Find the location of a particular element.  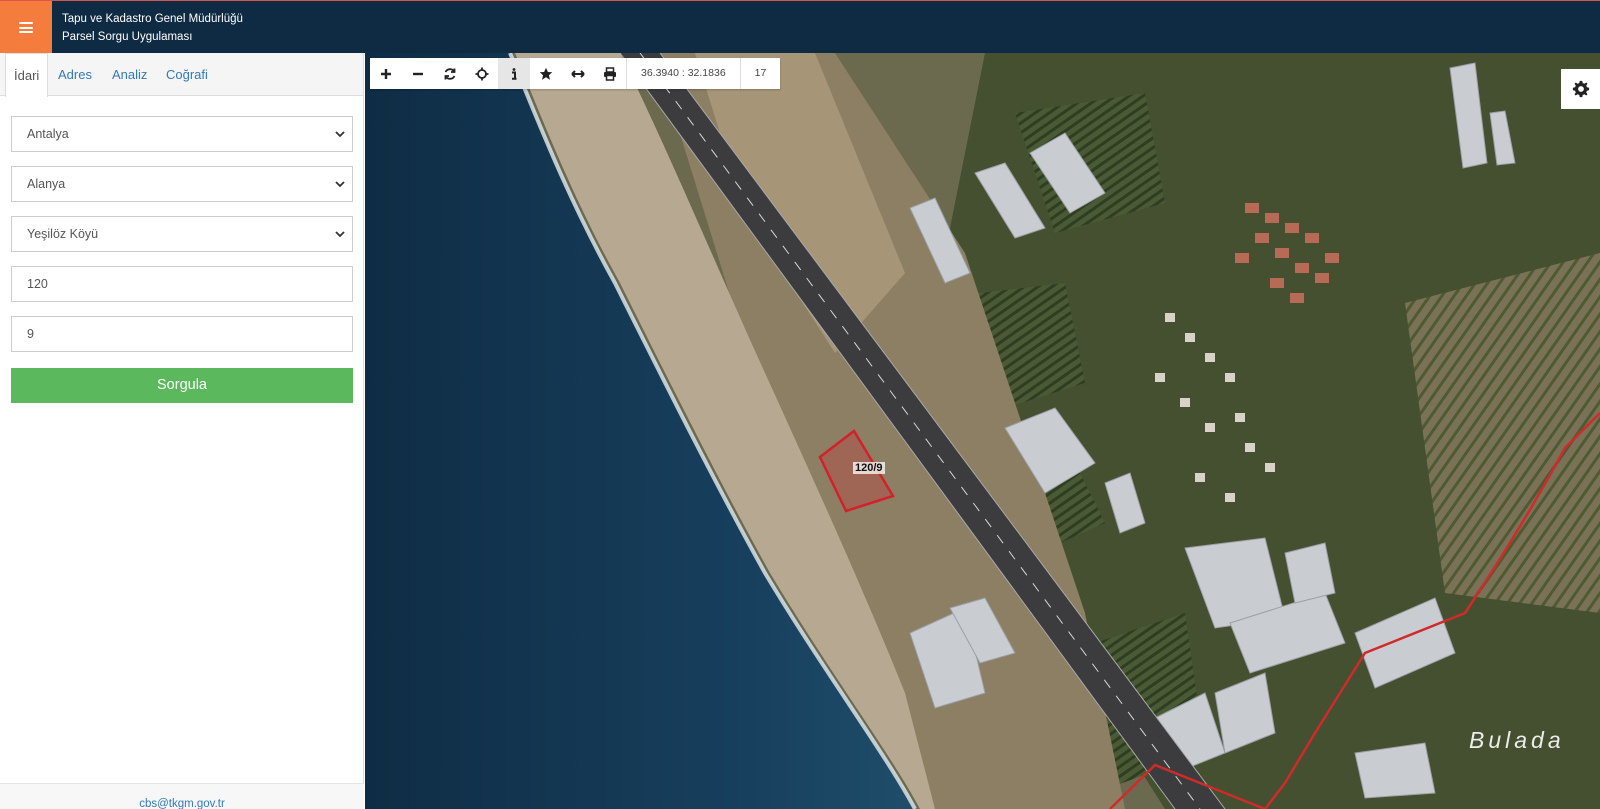

locate-icon is located at coordinates (482, 73).